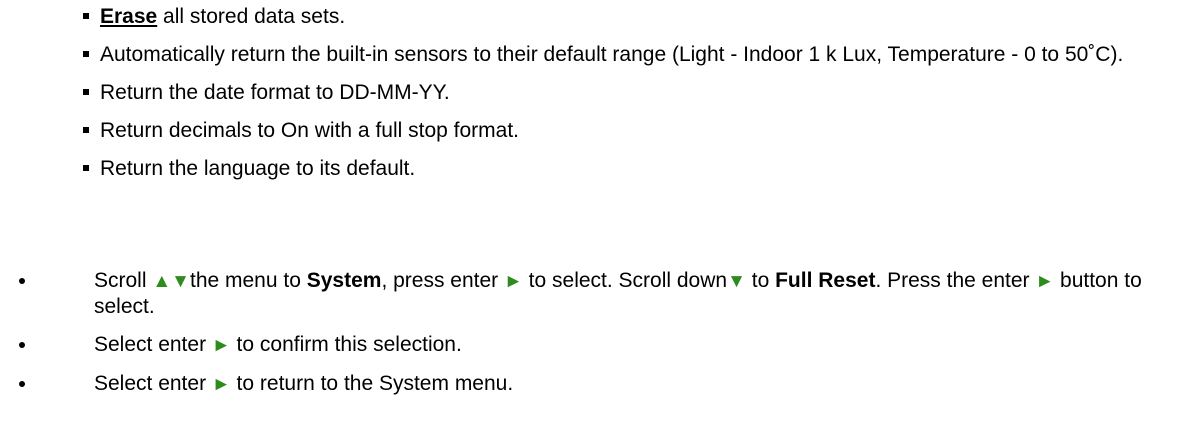 This screenshot has width=1199, height=421. Describe the element at coordinates (275, 92) in the screenshot. I see `list-item-text: Return the date format to DD-MM-YY.` at that location.